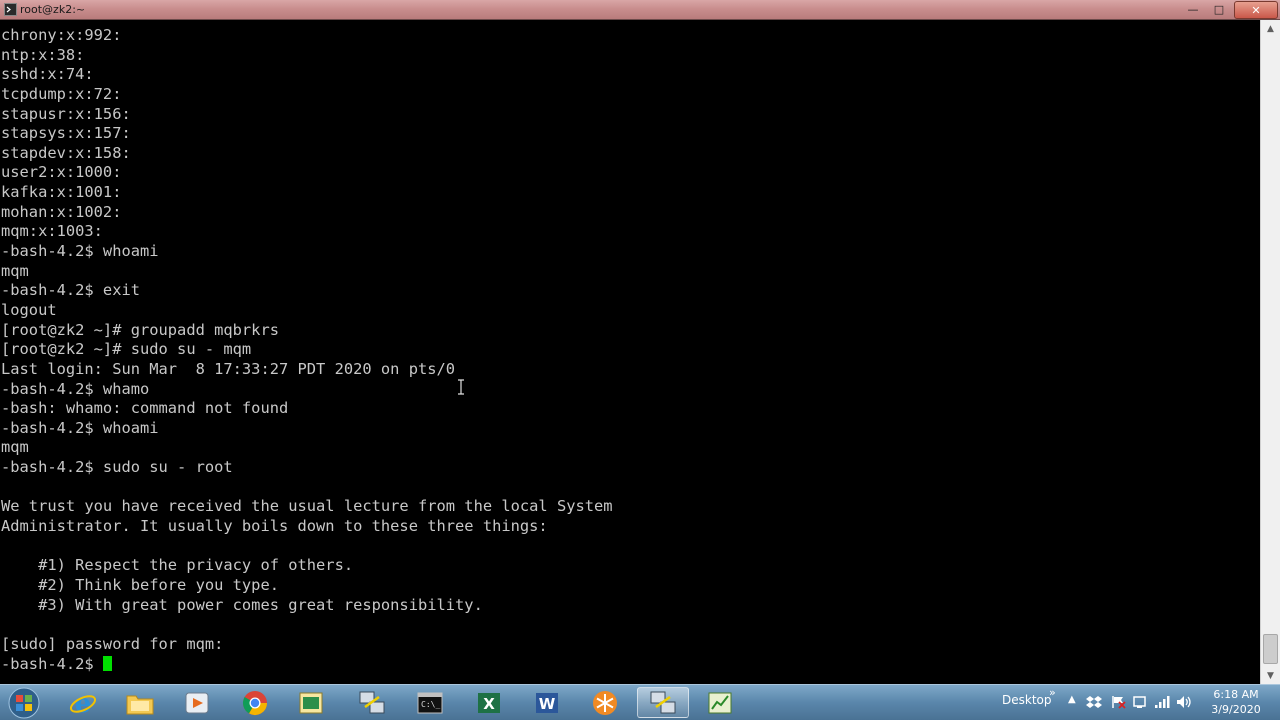 This screenshot has width=1280, height=720. I want to click on taskbar-file-explorer, so click(140, 702).